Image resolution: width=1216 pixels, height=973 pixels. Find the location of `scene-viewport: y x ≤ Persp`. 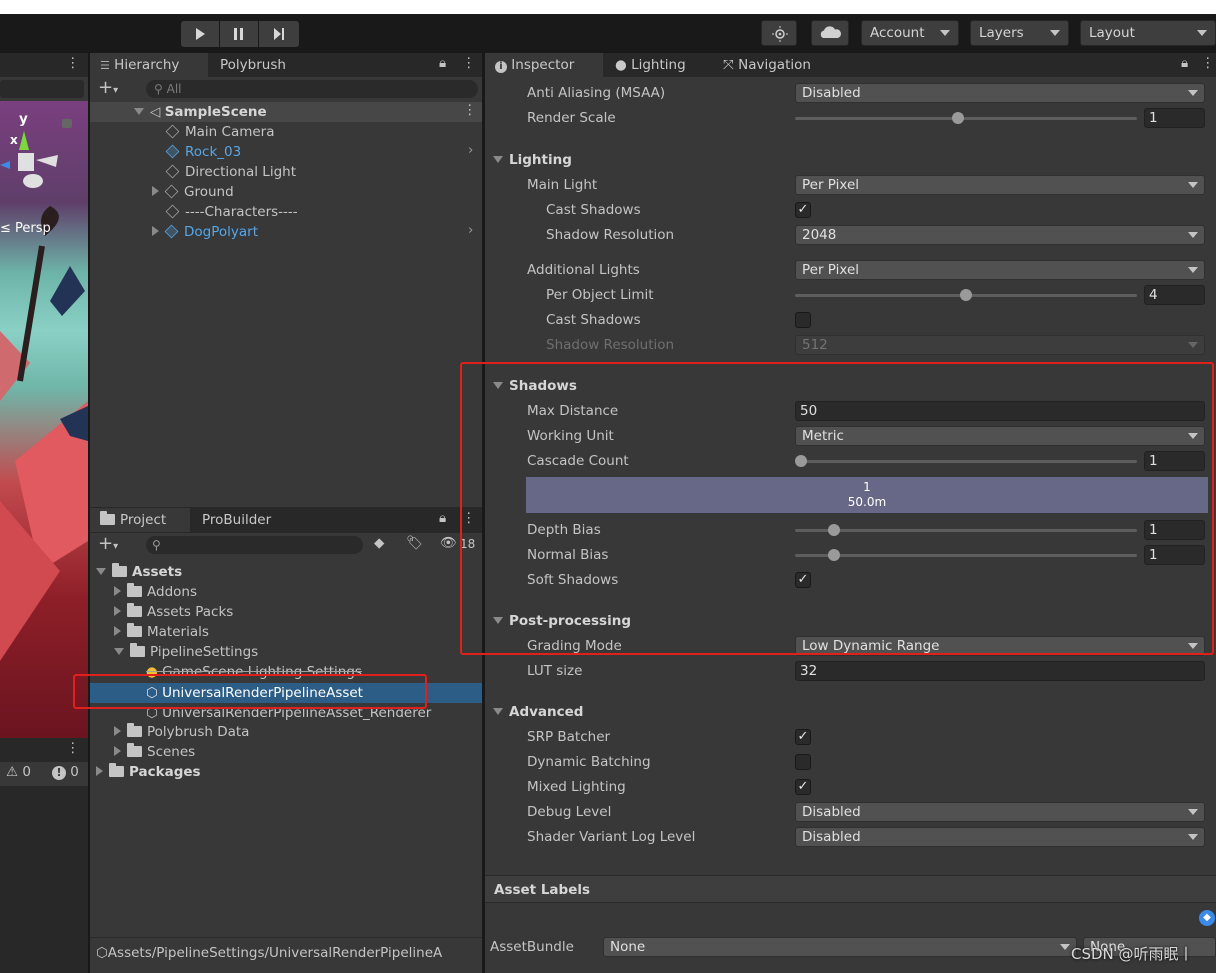

scene-viewport: y x ≤ Persp is located at coordinates (44, 419).